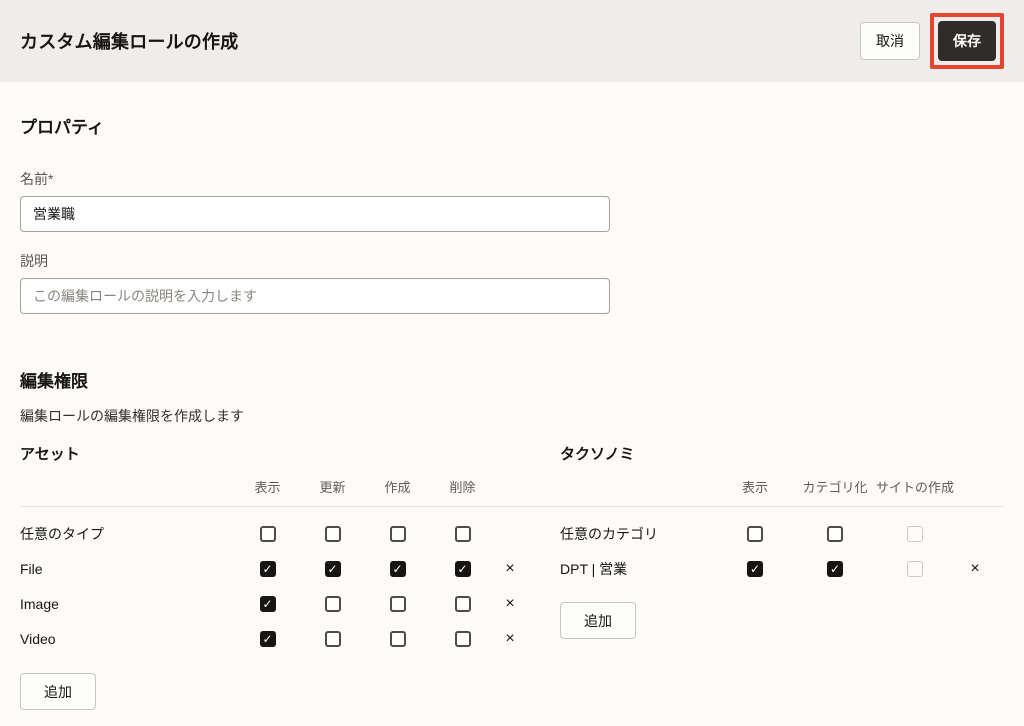 This screenshot has height=726, width=1024. What do you see at coordinates (835, 487) in the screenshot?
I see `column-header: カテゴリ化` at bounding box center [835, 487].